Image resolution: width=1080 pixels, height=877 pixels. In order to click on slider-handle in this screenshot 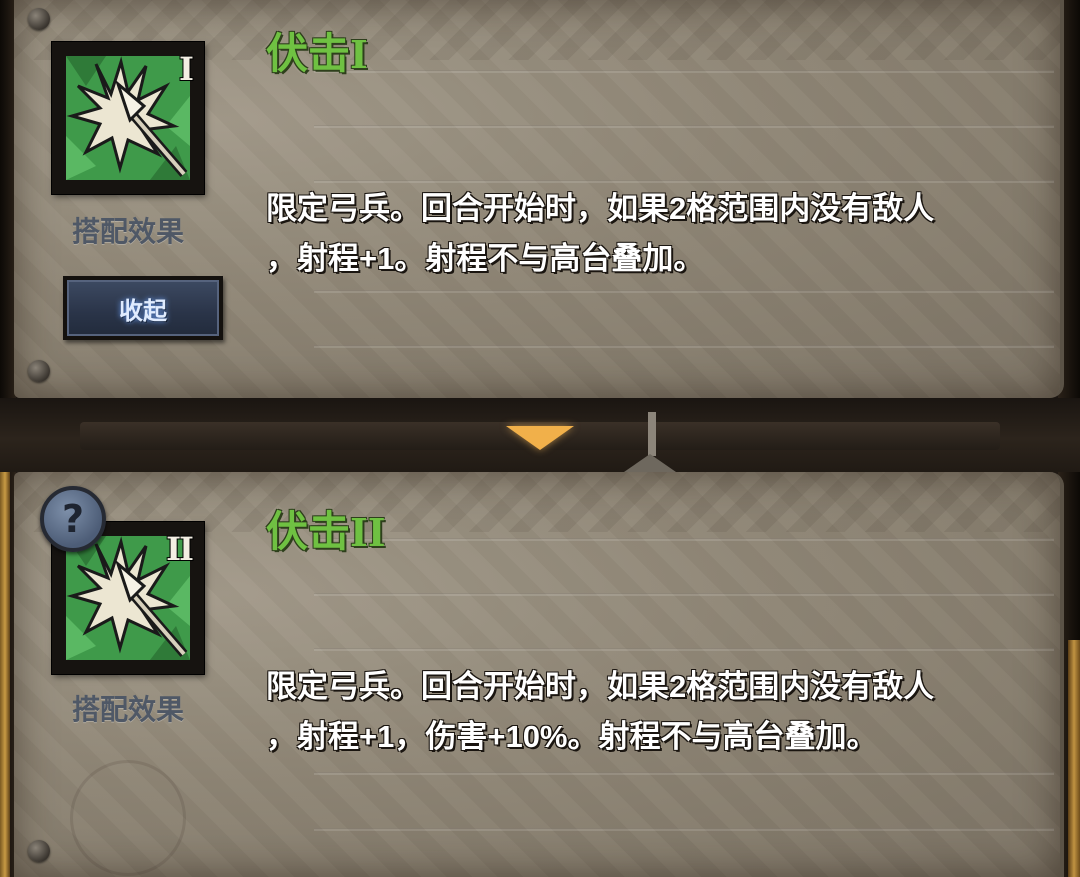, I will do `click(652, 434)`.